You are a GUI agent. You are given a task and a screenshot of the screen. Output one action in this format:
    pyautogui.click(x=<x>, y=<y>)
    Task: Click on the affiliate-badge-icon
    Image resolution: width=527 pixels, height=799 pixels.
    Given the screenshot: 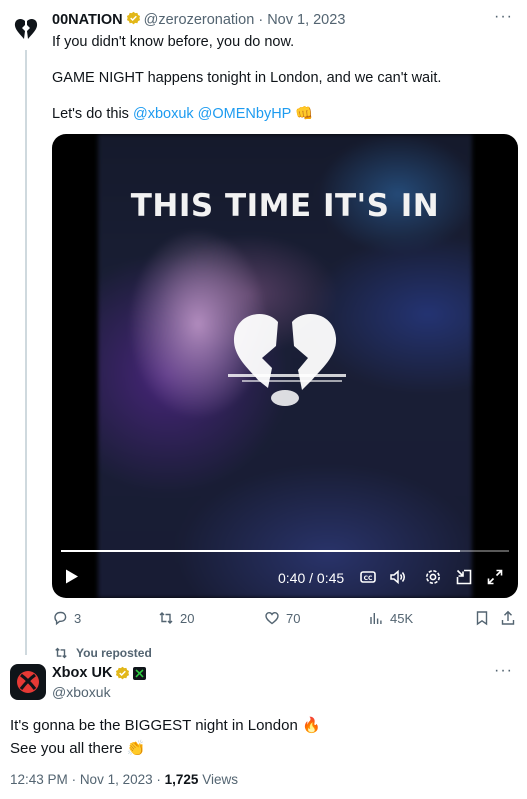 What is the action you would take?
    pyautogui.click(x=140, y=673)
    